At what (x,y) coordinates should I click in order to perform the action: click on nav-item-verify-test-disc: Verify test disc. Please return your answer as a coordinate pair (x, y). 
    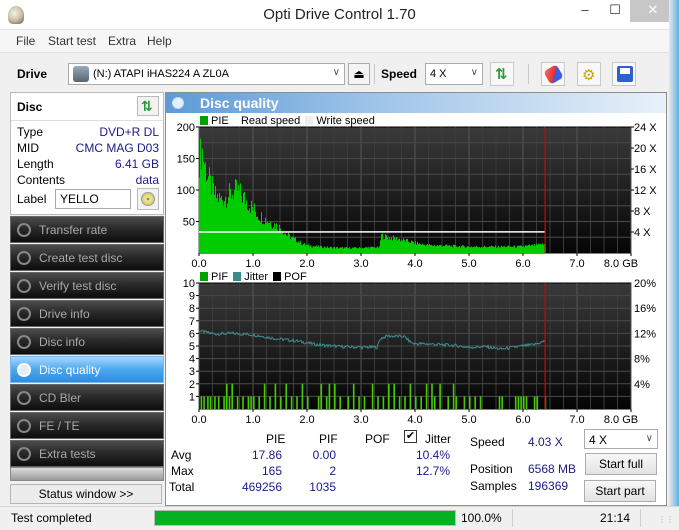
    Looking at the image, I should click on (87, 285).